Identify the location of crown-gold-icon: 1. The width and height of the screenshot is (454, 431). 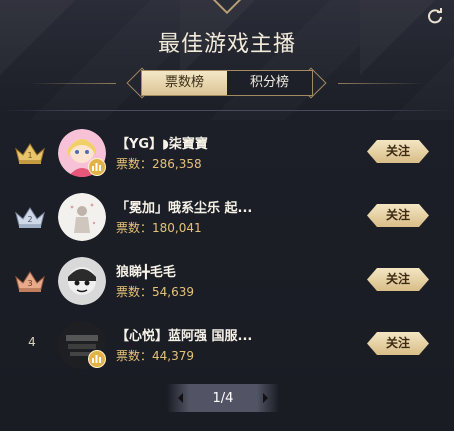
(30, 153).